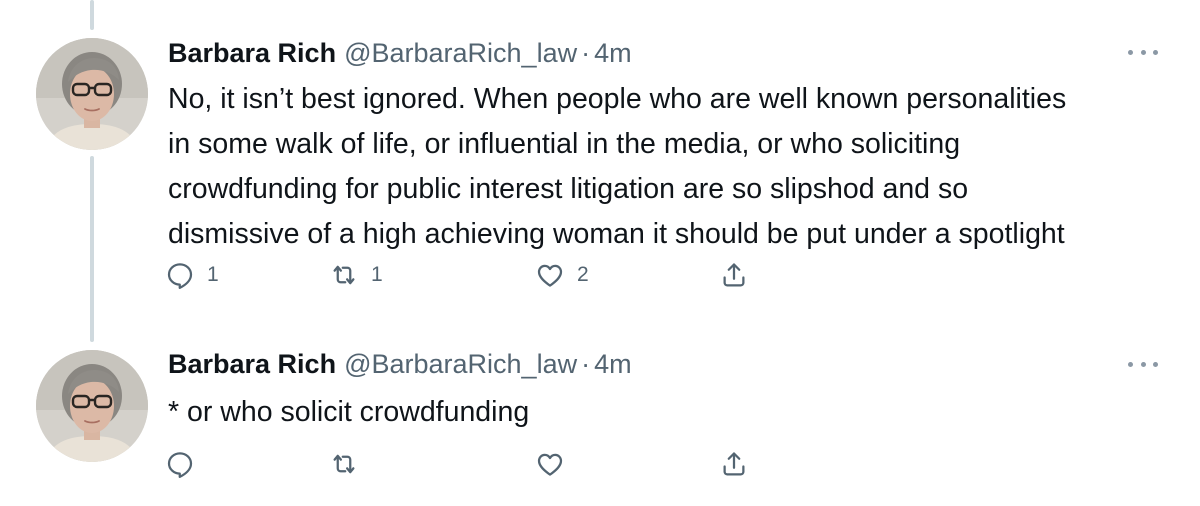 The height and width of the screenshot is (506, 1200). Describe the element at coordinates (213, 274) in the screenshot. I see `reply-count: 1` at that location.